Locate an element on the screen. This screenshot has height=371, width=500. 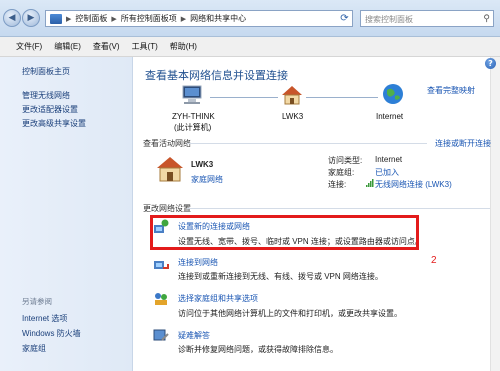
homegroup-joined-link: 已加入 is located at coordinates (387, 172).